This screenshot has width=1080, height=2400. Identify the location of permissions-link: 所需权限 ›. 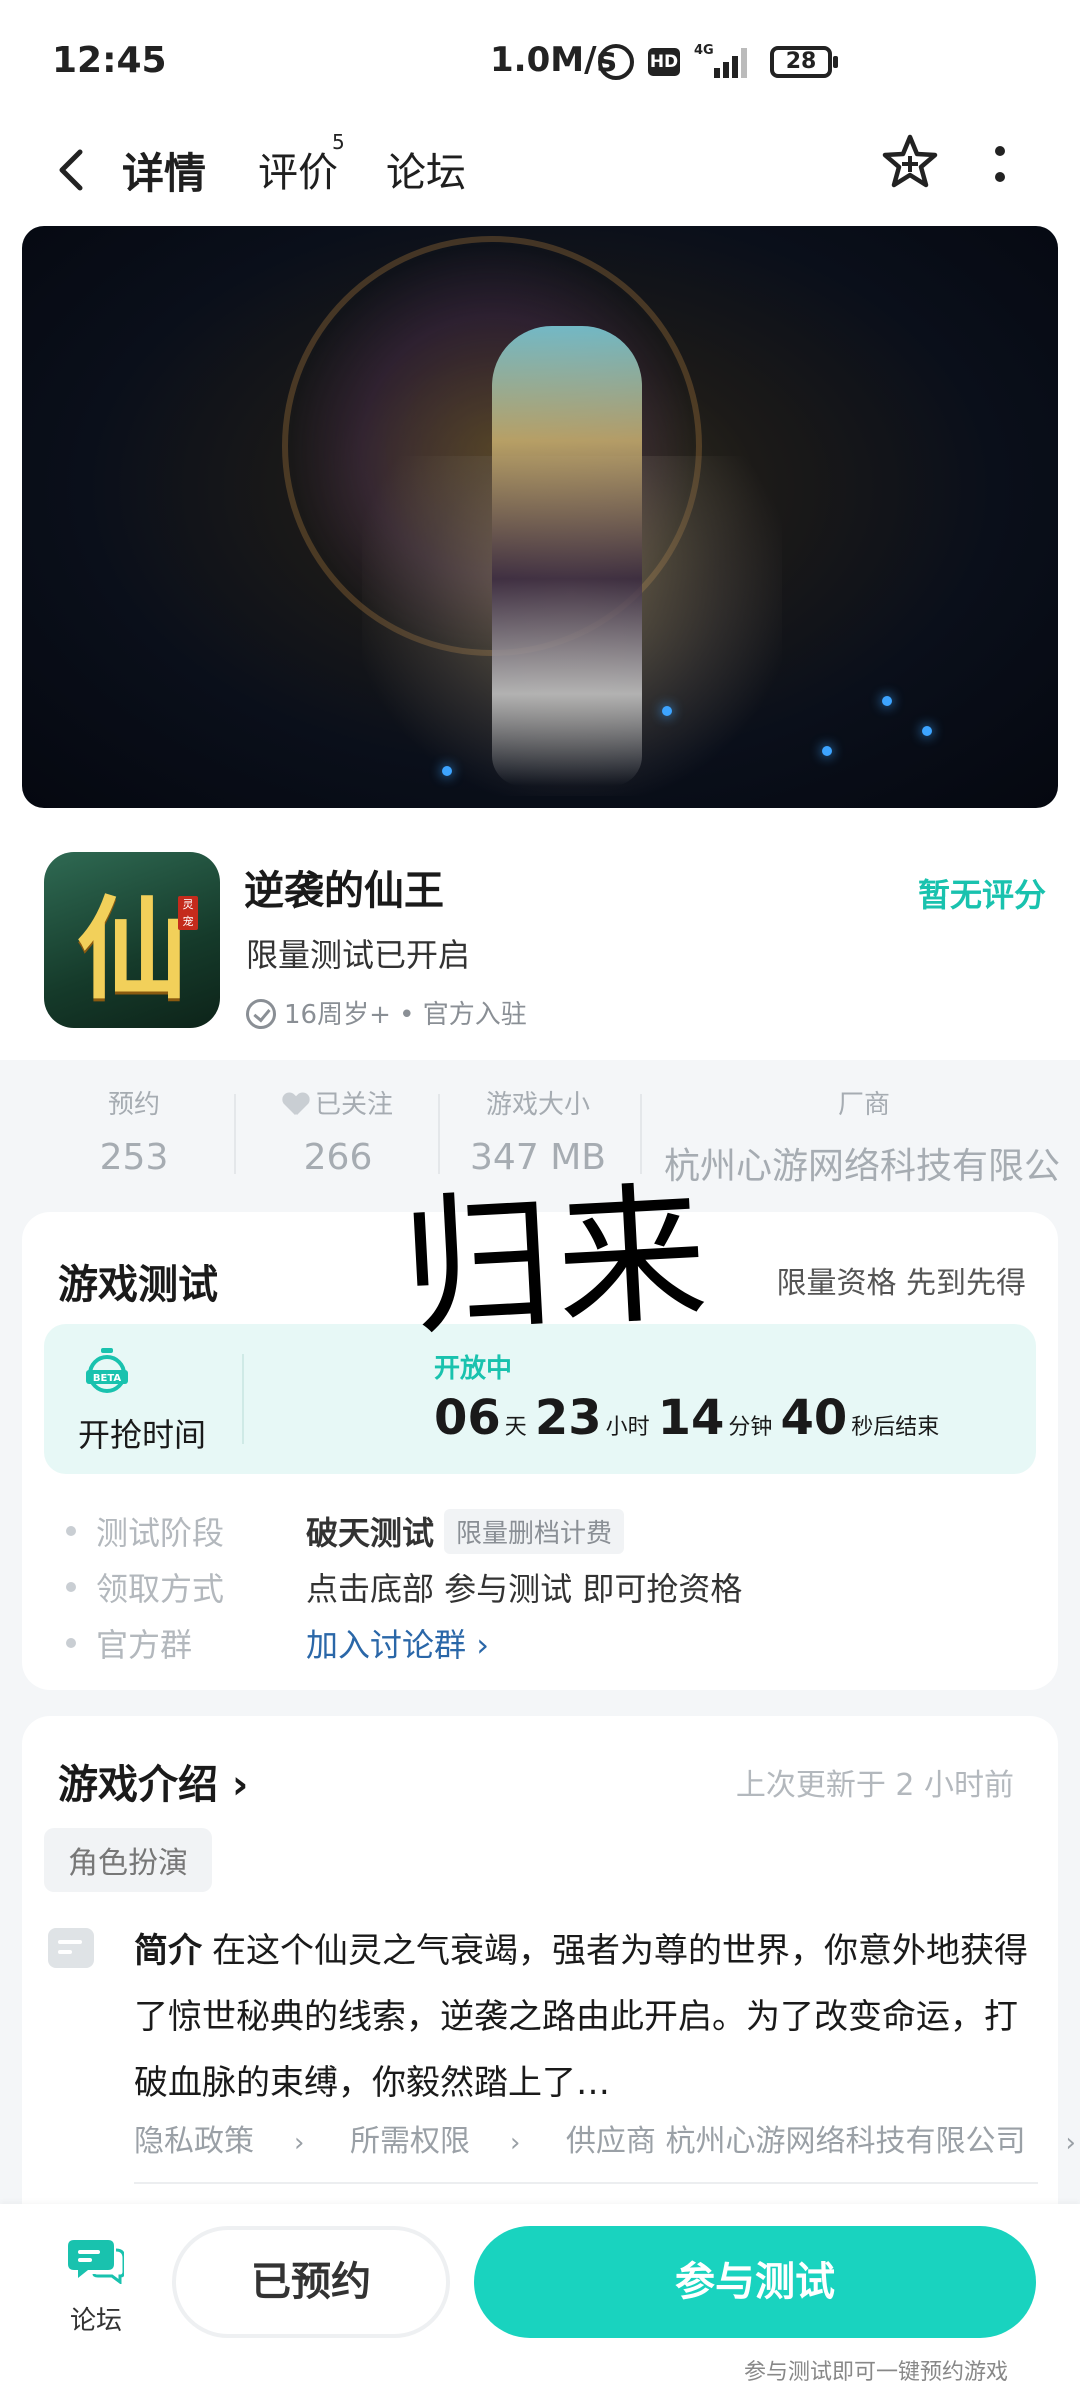
(435, 2141).